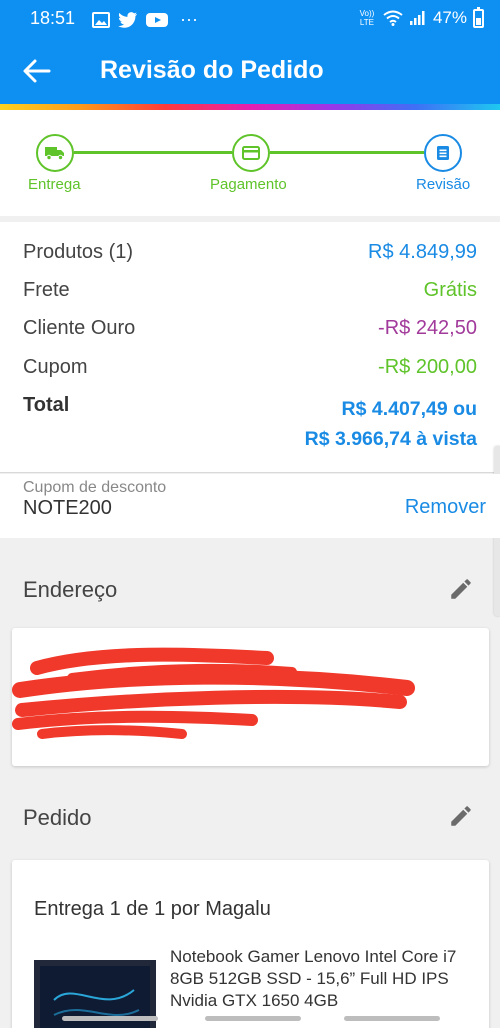 The width and height of the screenshot is (500, 1028). I want to click on step-label-revisao: Revisão, so click(443, 184).